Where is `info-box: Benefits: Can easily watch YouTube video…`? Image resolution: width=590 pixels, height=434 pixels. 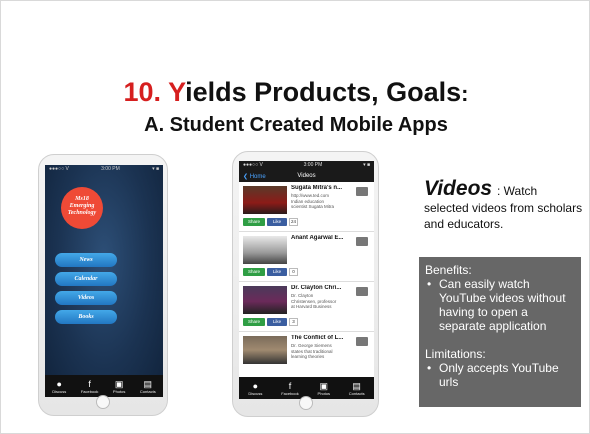
info-box: Benefits: Can easily watch YouTube video… is located at coordinates (500, 332).